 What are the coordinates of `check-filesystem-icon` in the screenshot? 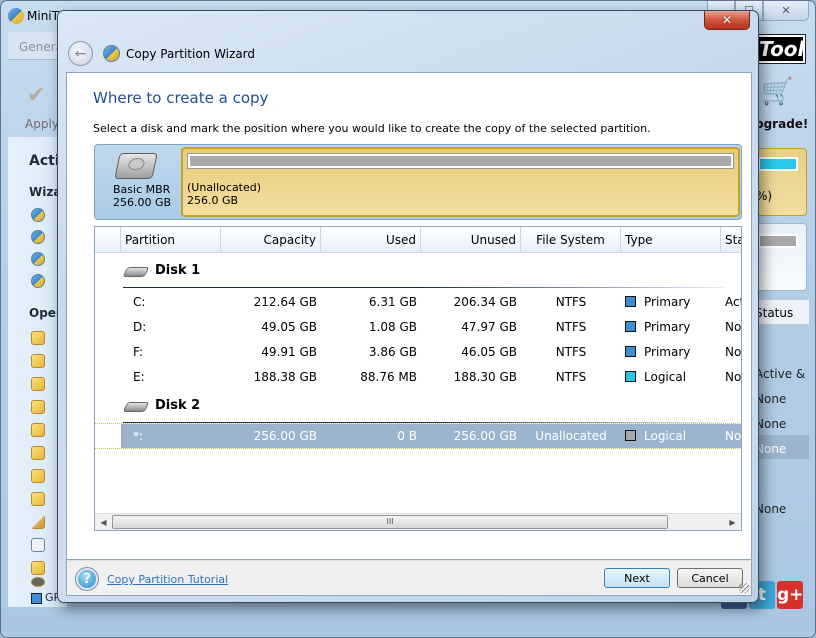 It's located at (38, 545).